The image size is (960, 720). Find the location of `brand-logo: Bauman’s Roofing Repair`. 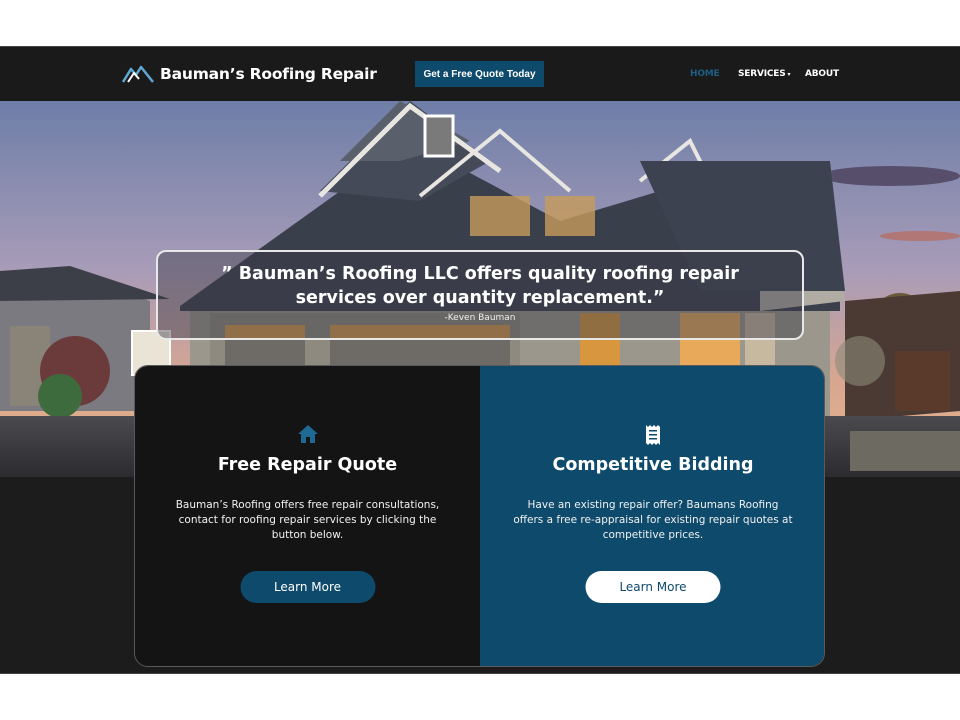

brand-logo: Bauman’s Roofing Repair is located at coordinates (249, 74).